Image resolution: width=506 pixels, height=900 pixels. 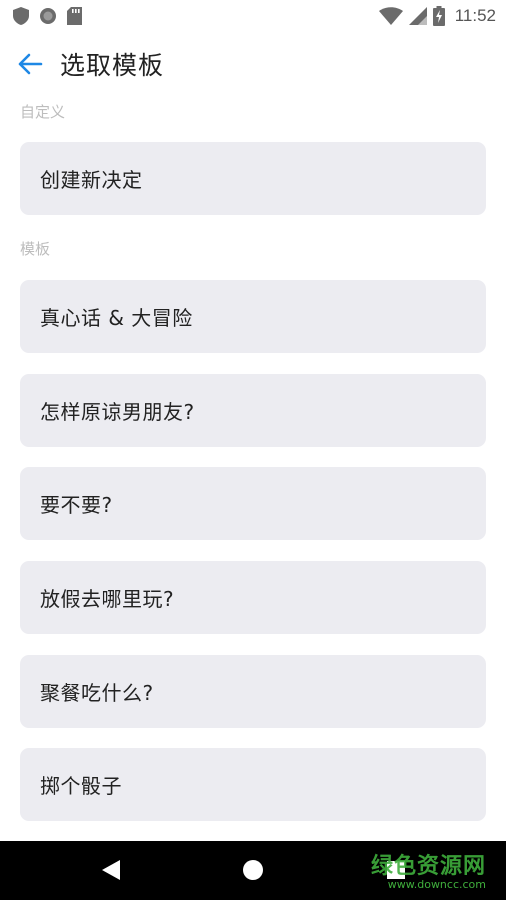 I want to click on home-circle-icon, so click(x=253, y=870).